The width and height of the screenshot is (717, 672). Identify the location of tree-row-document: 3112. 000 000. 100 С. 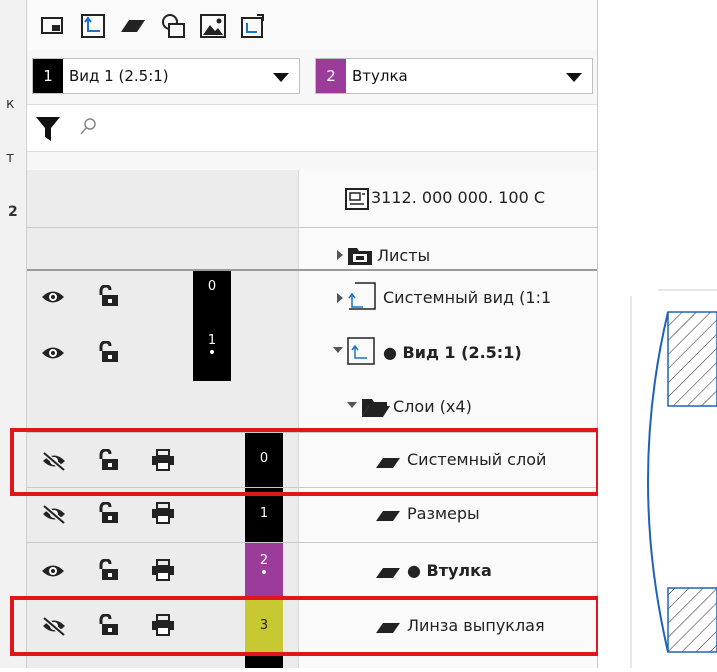
(312, 198).